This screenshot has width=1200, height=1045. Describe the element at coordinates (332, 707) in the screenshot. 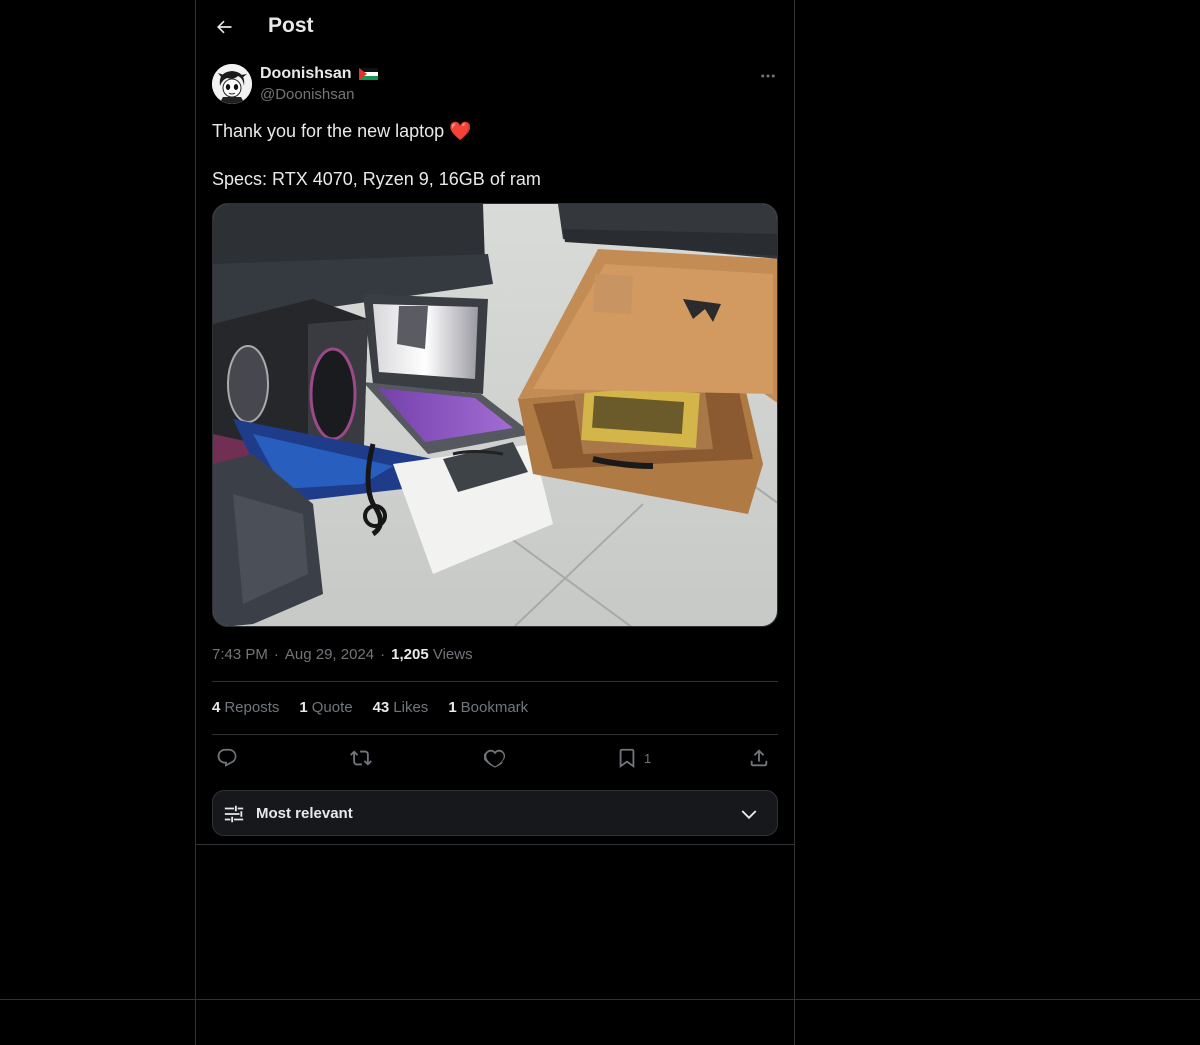

I see `quotes-label: Quote` at that location.